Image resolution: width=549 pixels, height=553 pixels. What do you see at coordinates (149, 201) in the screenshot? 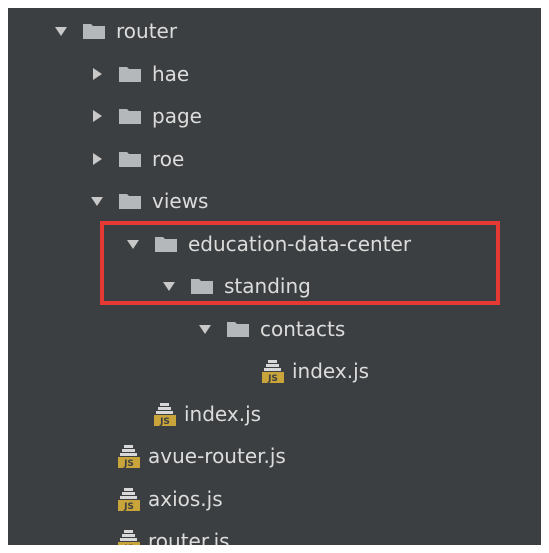
I see `tree-node-views: views` at bounding box center [149, 201].